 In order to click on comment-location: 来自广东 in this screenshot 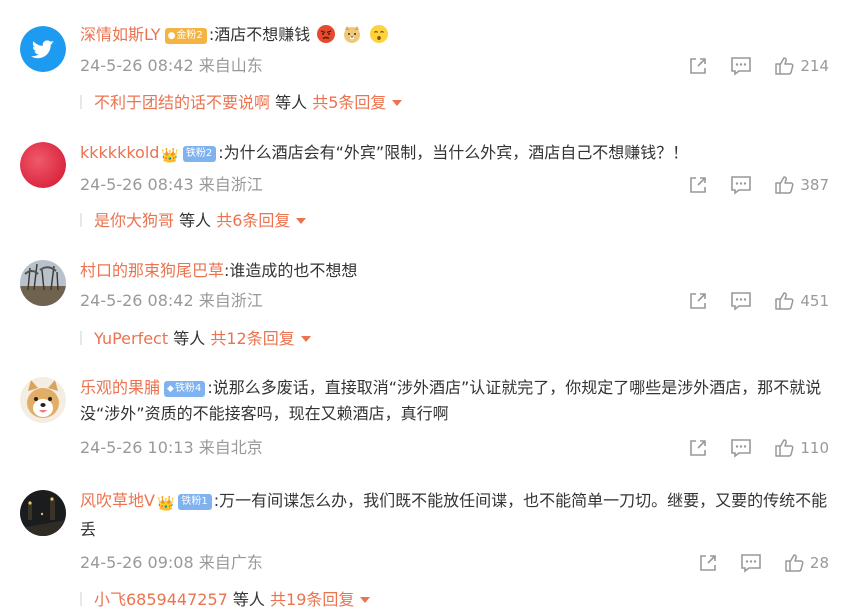, I will do `click(230, 562)`.